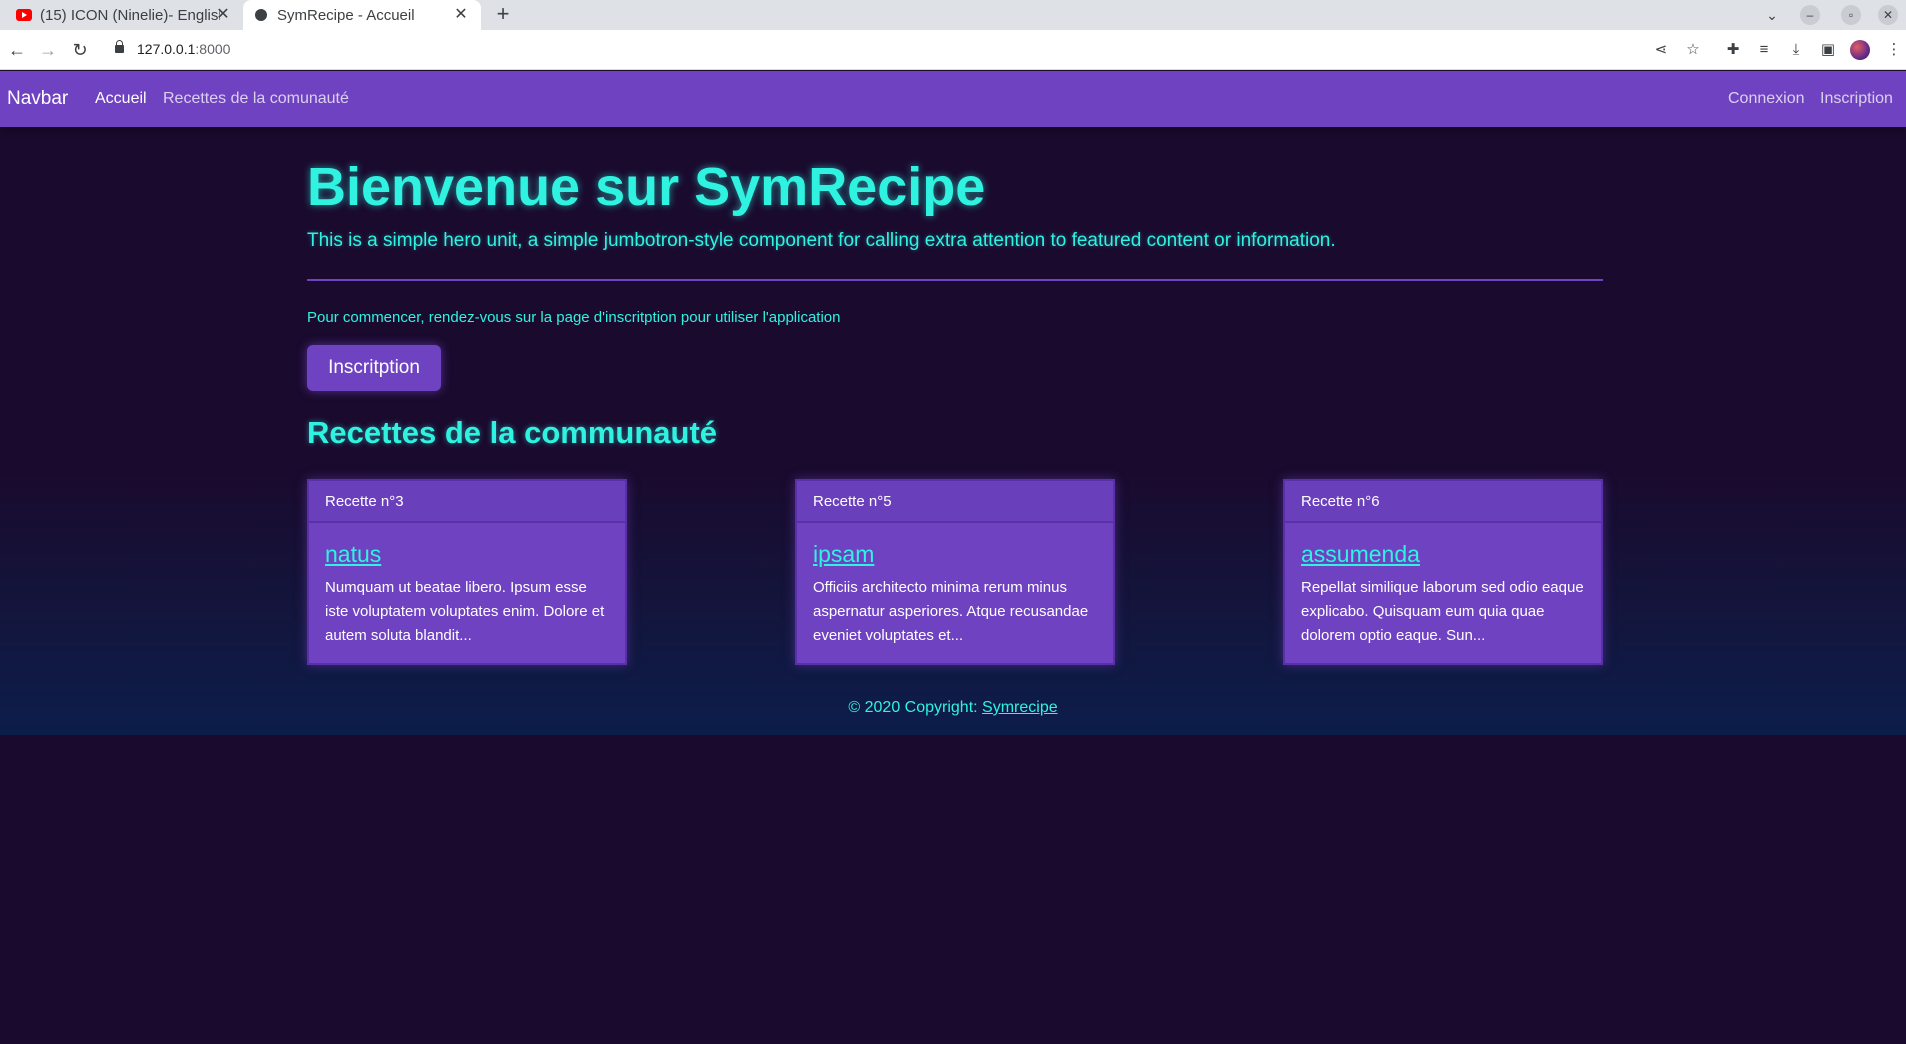 This screenshot has height=1044, width=1906. I want to click on browser-tab-youtube: (15) ICON (Ninelie)- English Cover ✕, so click(121, 15).